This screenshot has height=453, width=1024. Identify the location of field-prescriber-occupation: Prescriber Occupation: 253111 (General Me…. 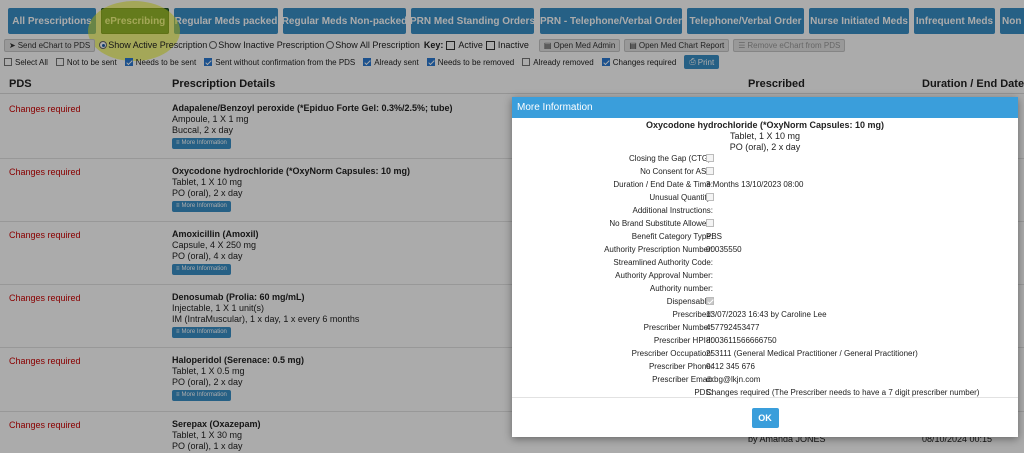
(774, 353).